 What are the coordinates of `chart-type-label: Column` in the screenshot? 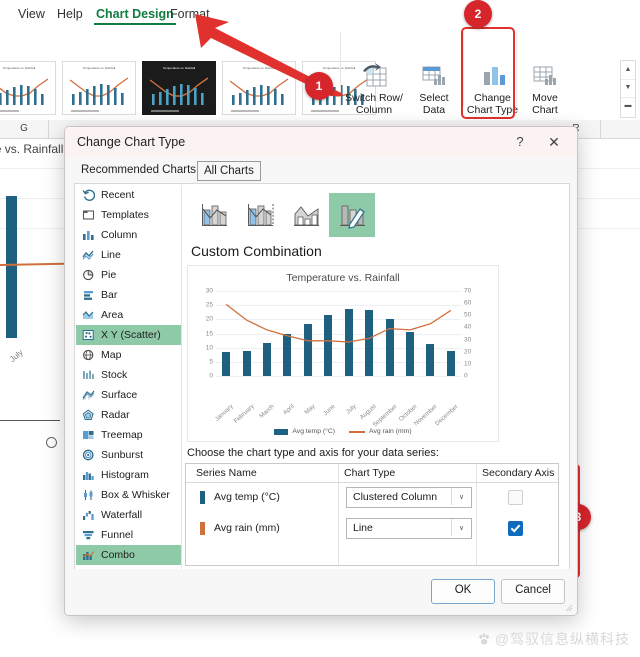 It's located at (119, 235).